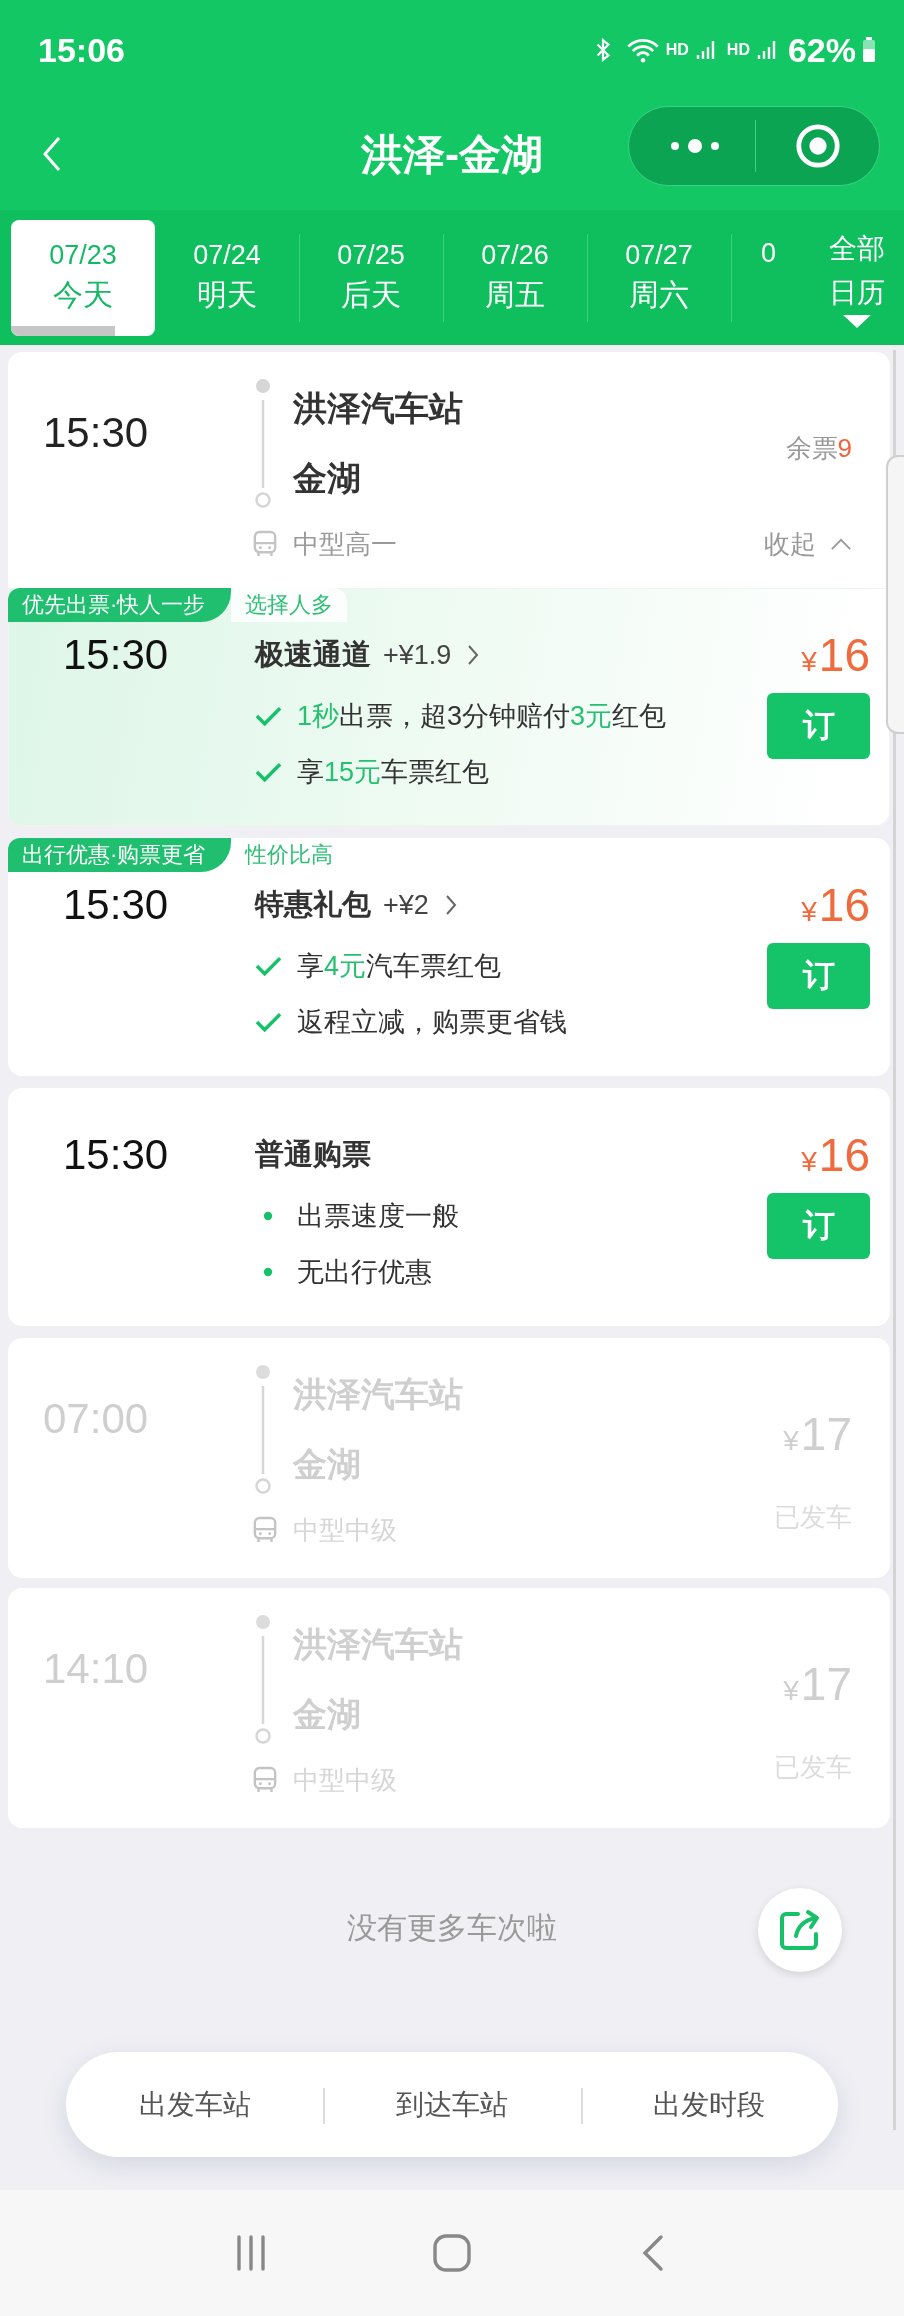  What do you see at coordinates (895, 594) in the screenshot?
I see `scrollbar-thumb` at bounding box center [895, 594].